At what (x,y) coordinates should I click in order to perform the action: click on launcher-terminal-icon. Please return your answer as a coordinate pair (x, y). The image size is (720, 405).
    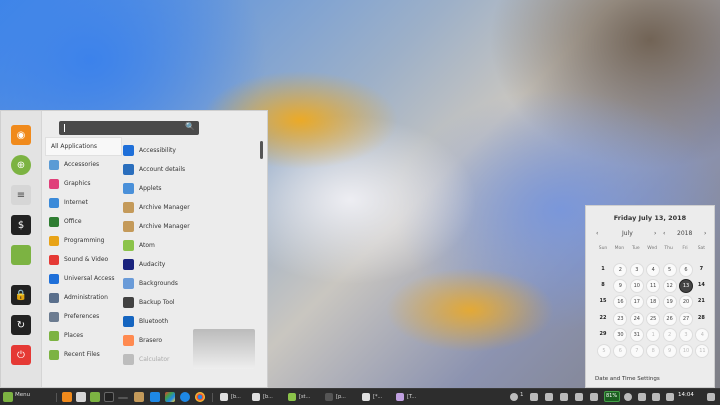
    Looking at the image, I should click on (109, 397).